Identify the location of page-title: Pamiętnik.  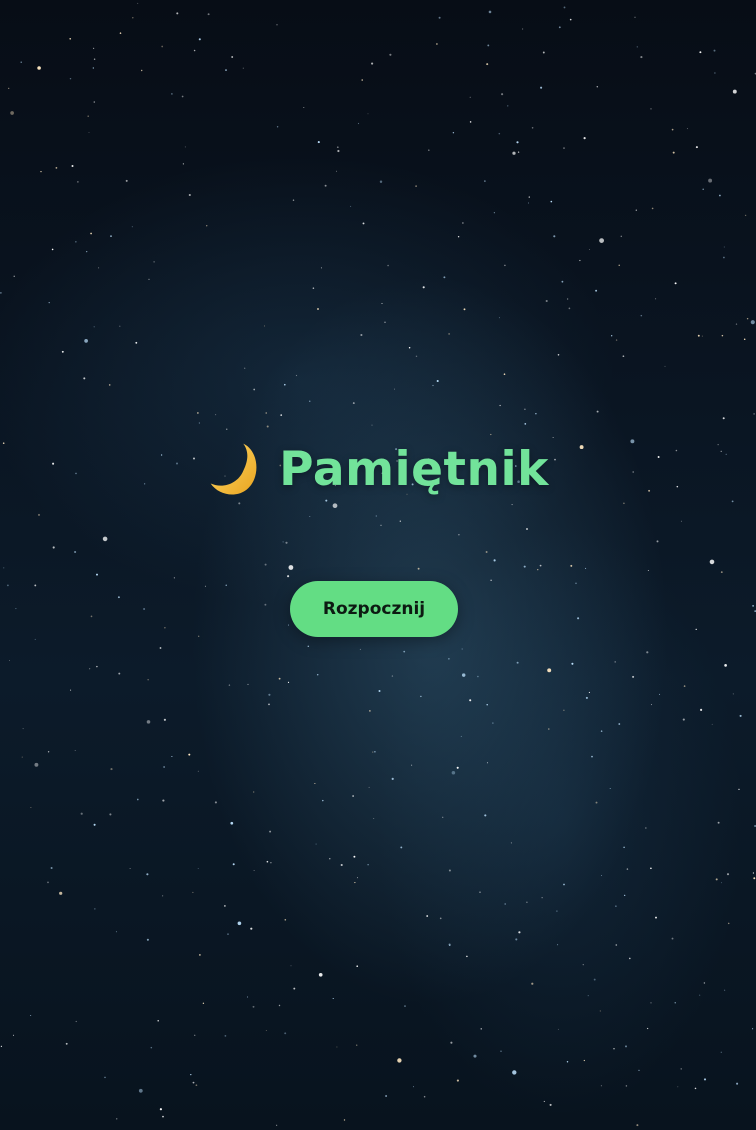
(378, 469).